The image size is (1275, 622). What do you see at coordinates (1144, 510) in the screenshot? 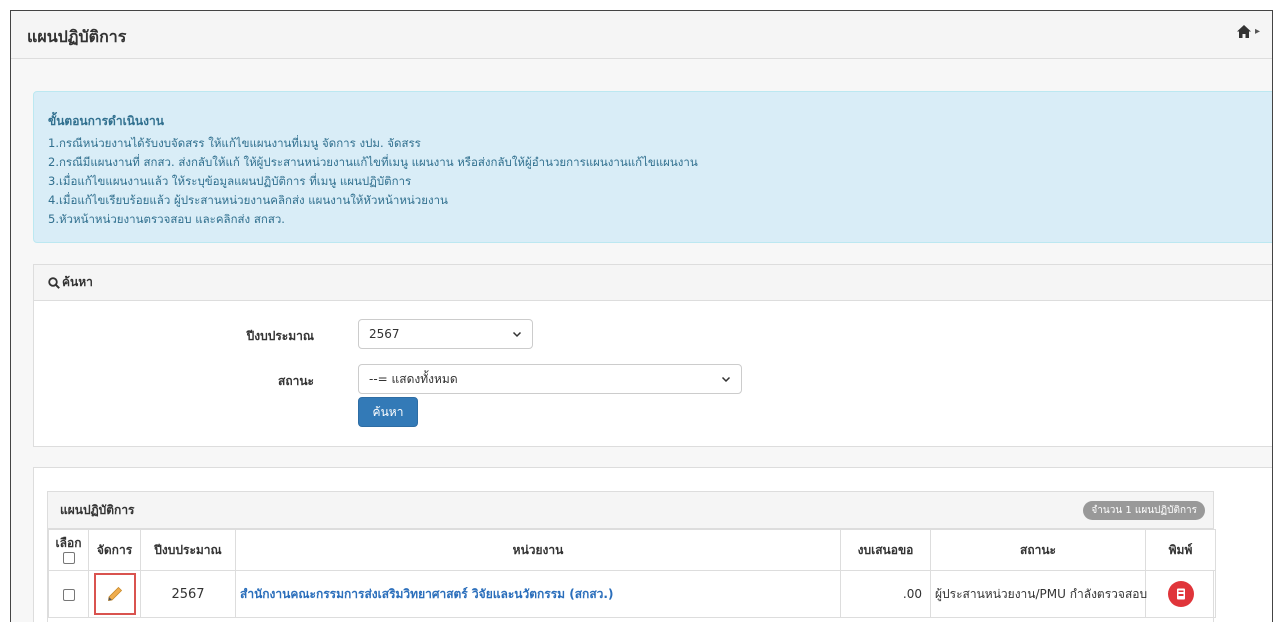
I see `count-badge: จำนวน 1 แผนปฏิบัติการ` at bounding box center [1144, 510].